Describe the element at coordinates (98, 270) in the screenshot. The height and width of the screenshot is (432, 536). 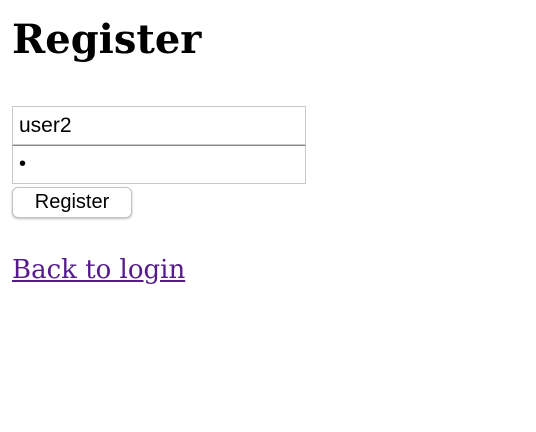
I see `back-to-login-link: Back to login` at that location.